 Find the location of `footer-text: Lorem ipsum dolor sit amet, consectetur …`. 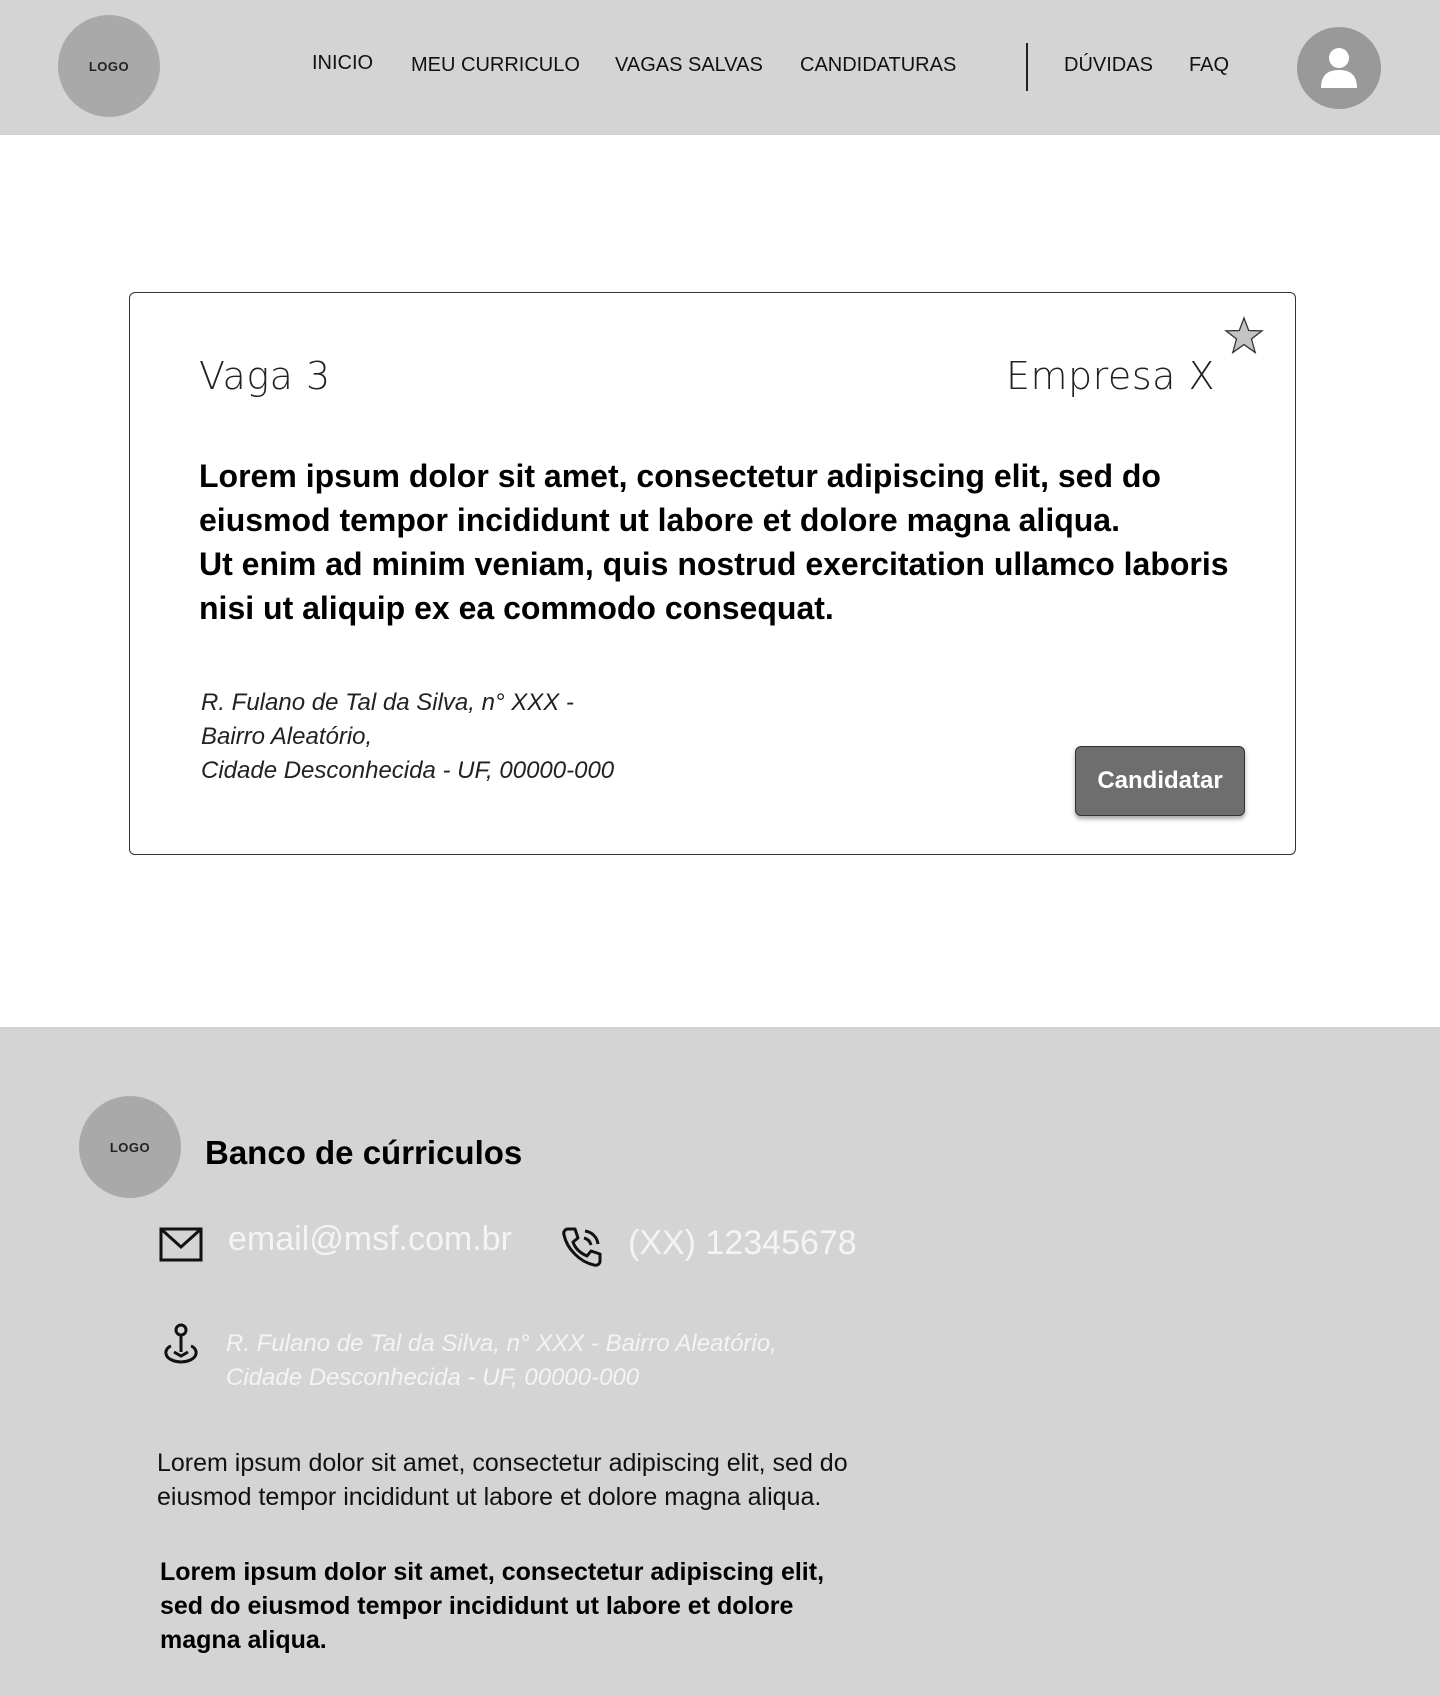

footer-text: Lorem ipsum dolor sit amet, consectetur … is located at coordinates (502, 1480).